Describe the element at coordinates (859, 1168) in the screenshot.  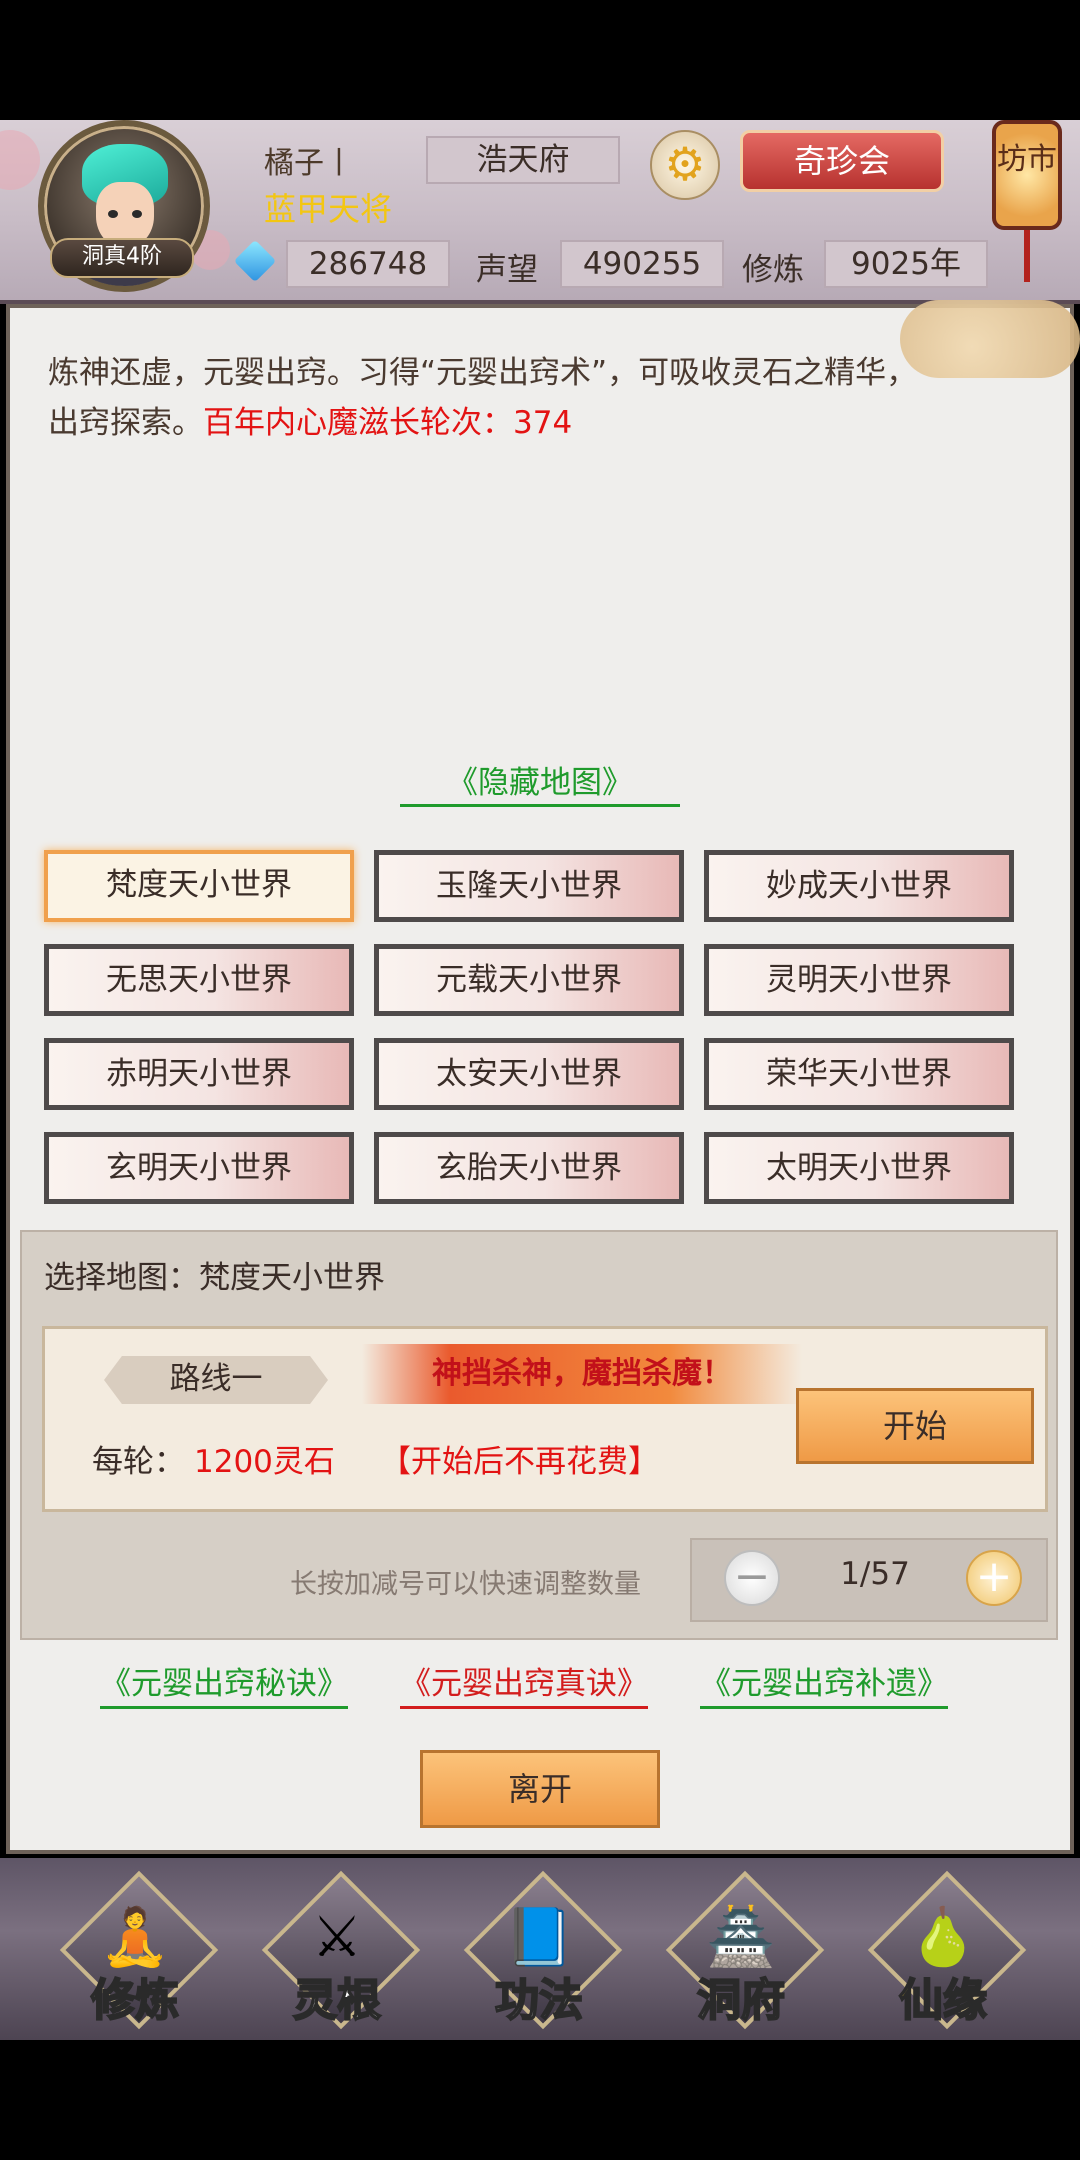
I see `world-button: 太明天小世界` at that location.